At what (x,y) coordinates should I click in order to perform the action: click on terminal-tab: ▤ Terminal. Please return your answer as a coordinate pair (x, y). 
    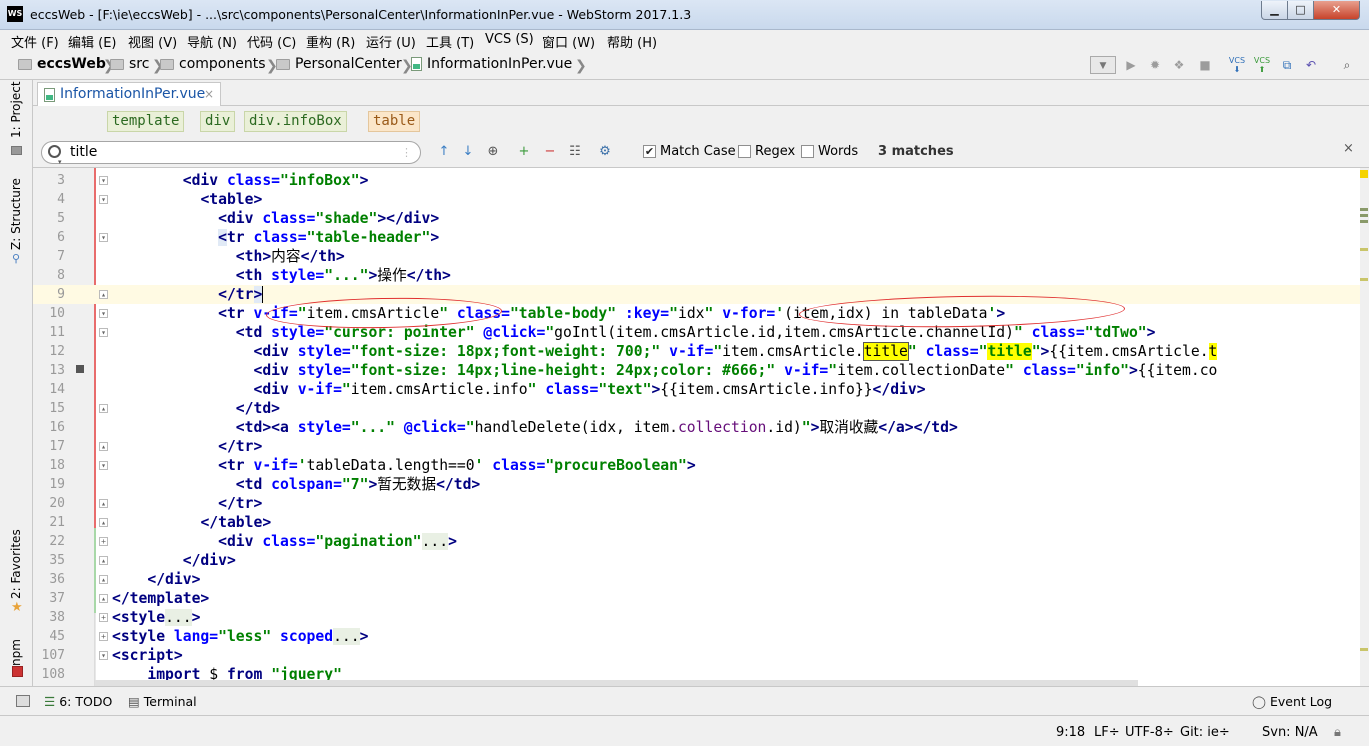
    Looking at the image, I should click on (162, 701).